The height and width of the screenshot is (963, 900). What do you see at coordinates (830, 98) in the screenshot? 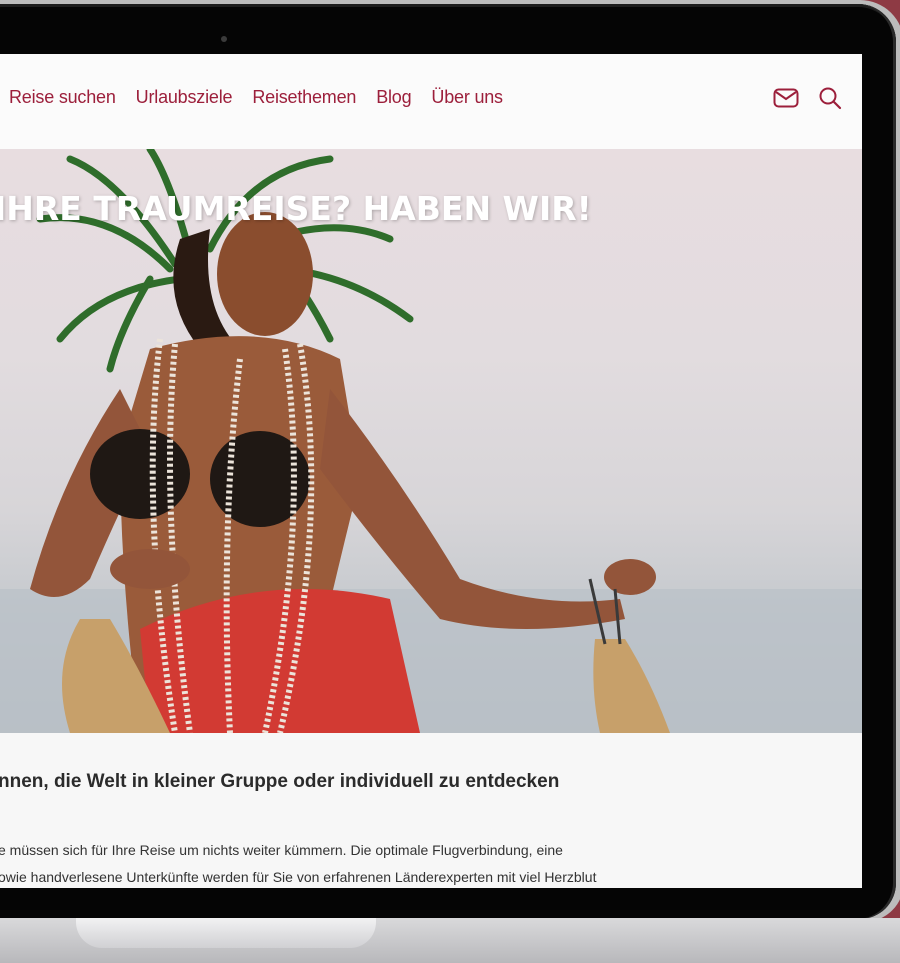
I see `search-icon` at bounding box center [830, 98].